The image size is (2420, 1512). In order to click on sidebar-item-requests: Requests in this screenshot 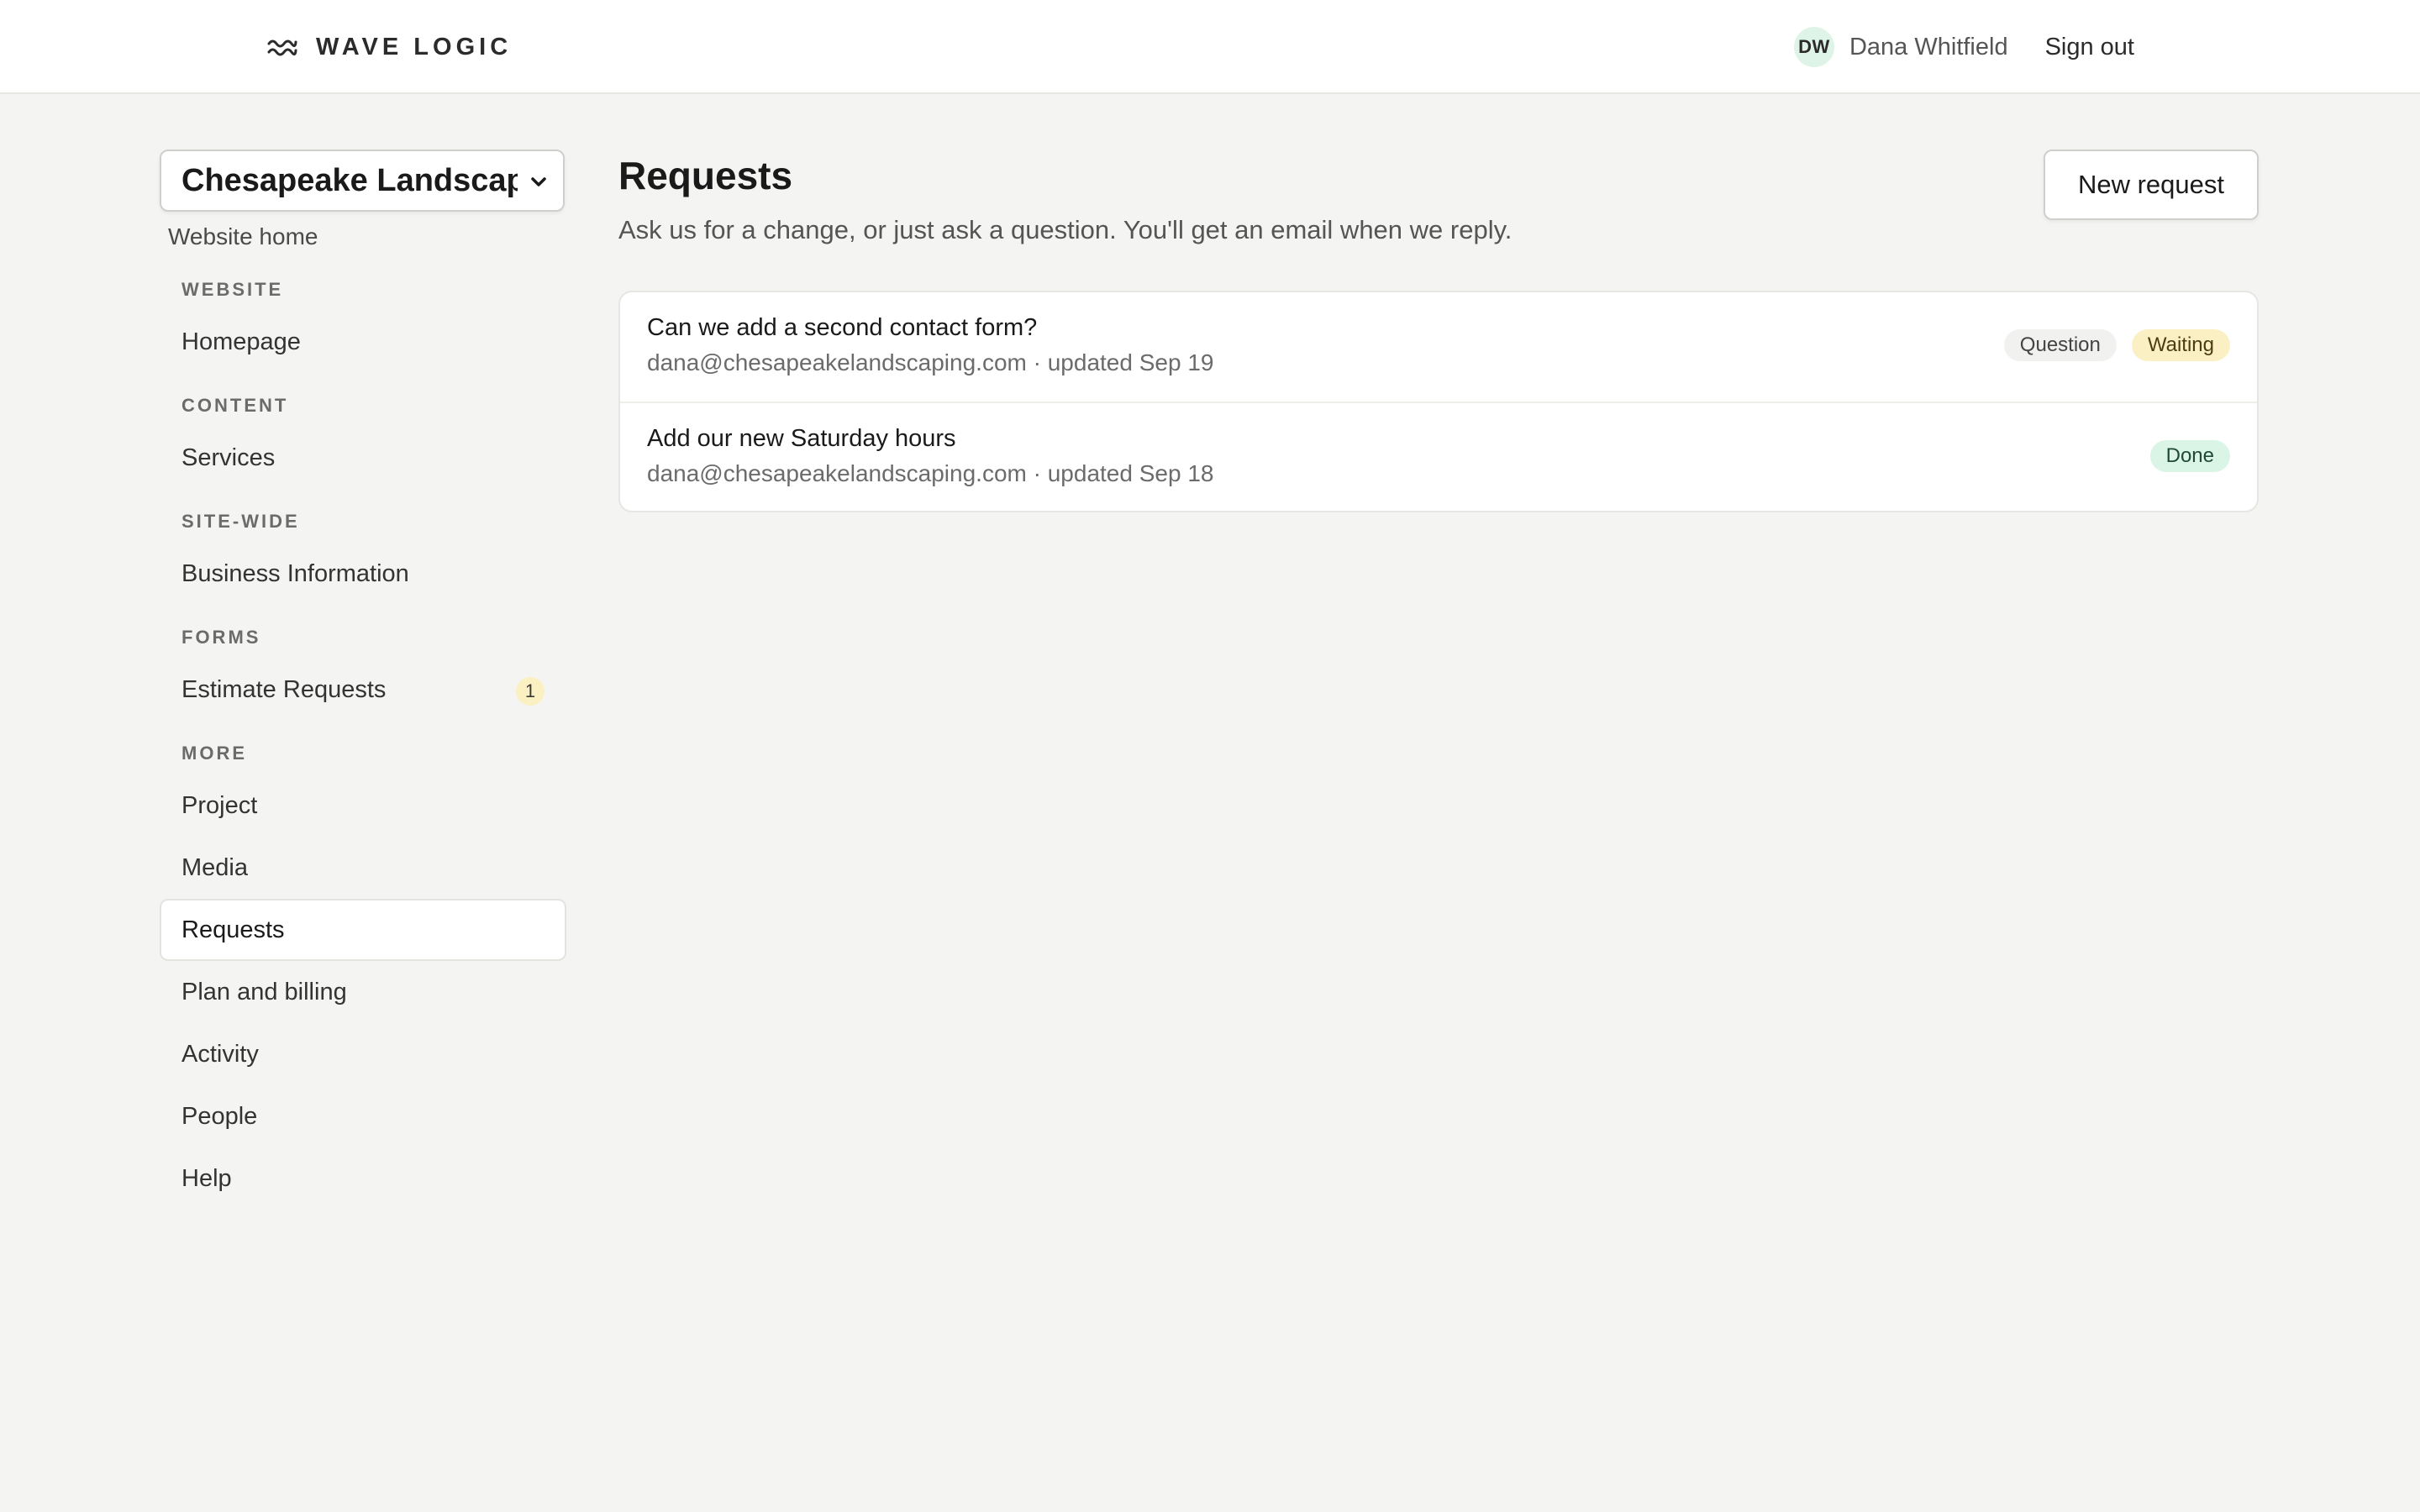, I will do `click(363, 930)`.